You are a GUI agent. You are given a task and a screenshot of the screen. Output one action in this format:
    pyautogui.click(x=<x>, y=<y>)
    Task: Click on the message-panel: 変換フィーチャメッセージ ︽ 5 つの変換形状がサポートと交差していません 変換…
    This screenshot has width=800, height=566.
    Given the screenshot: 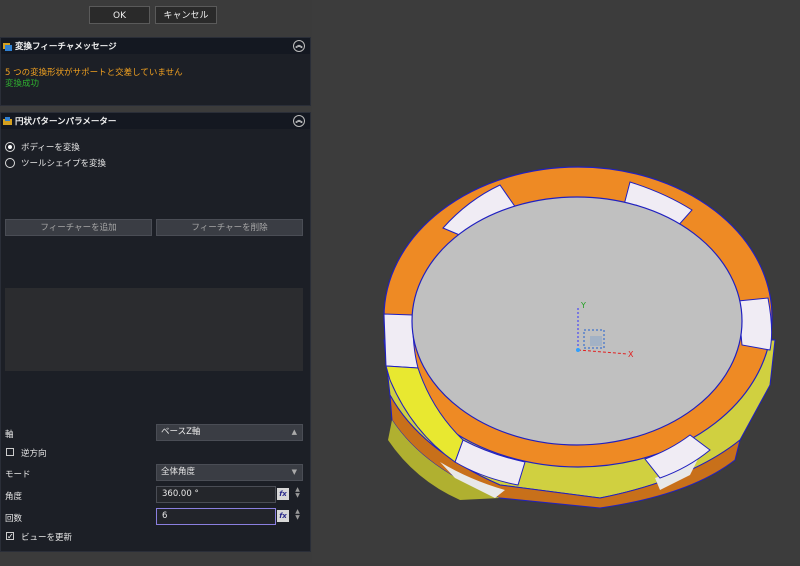 What is the action you would take?
    pyautogui.click(x=155, y=71)
    